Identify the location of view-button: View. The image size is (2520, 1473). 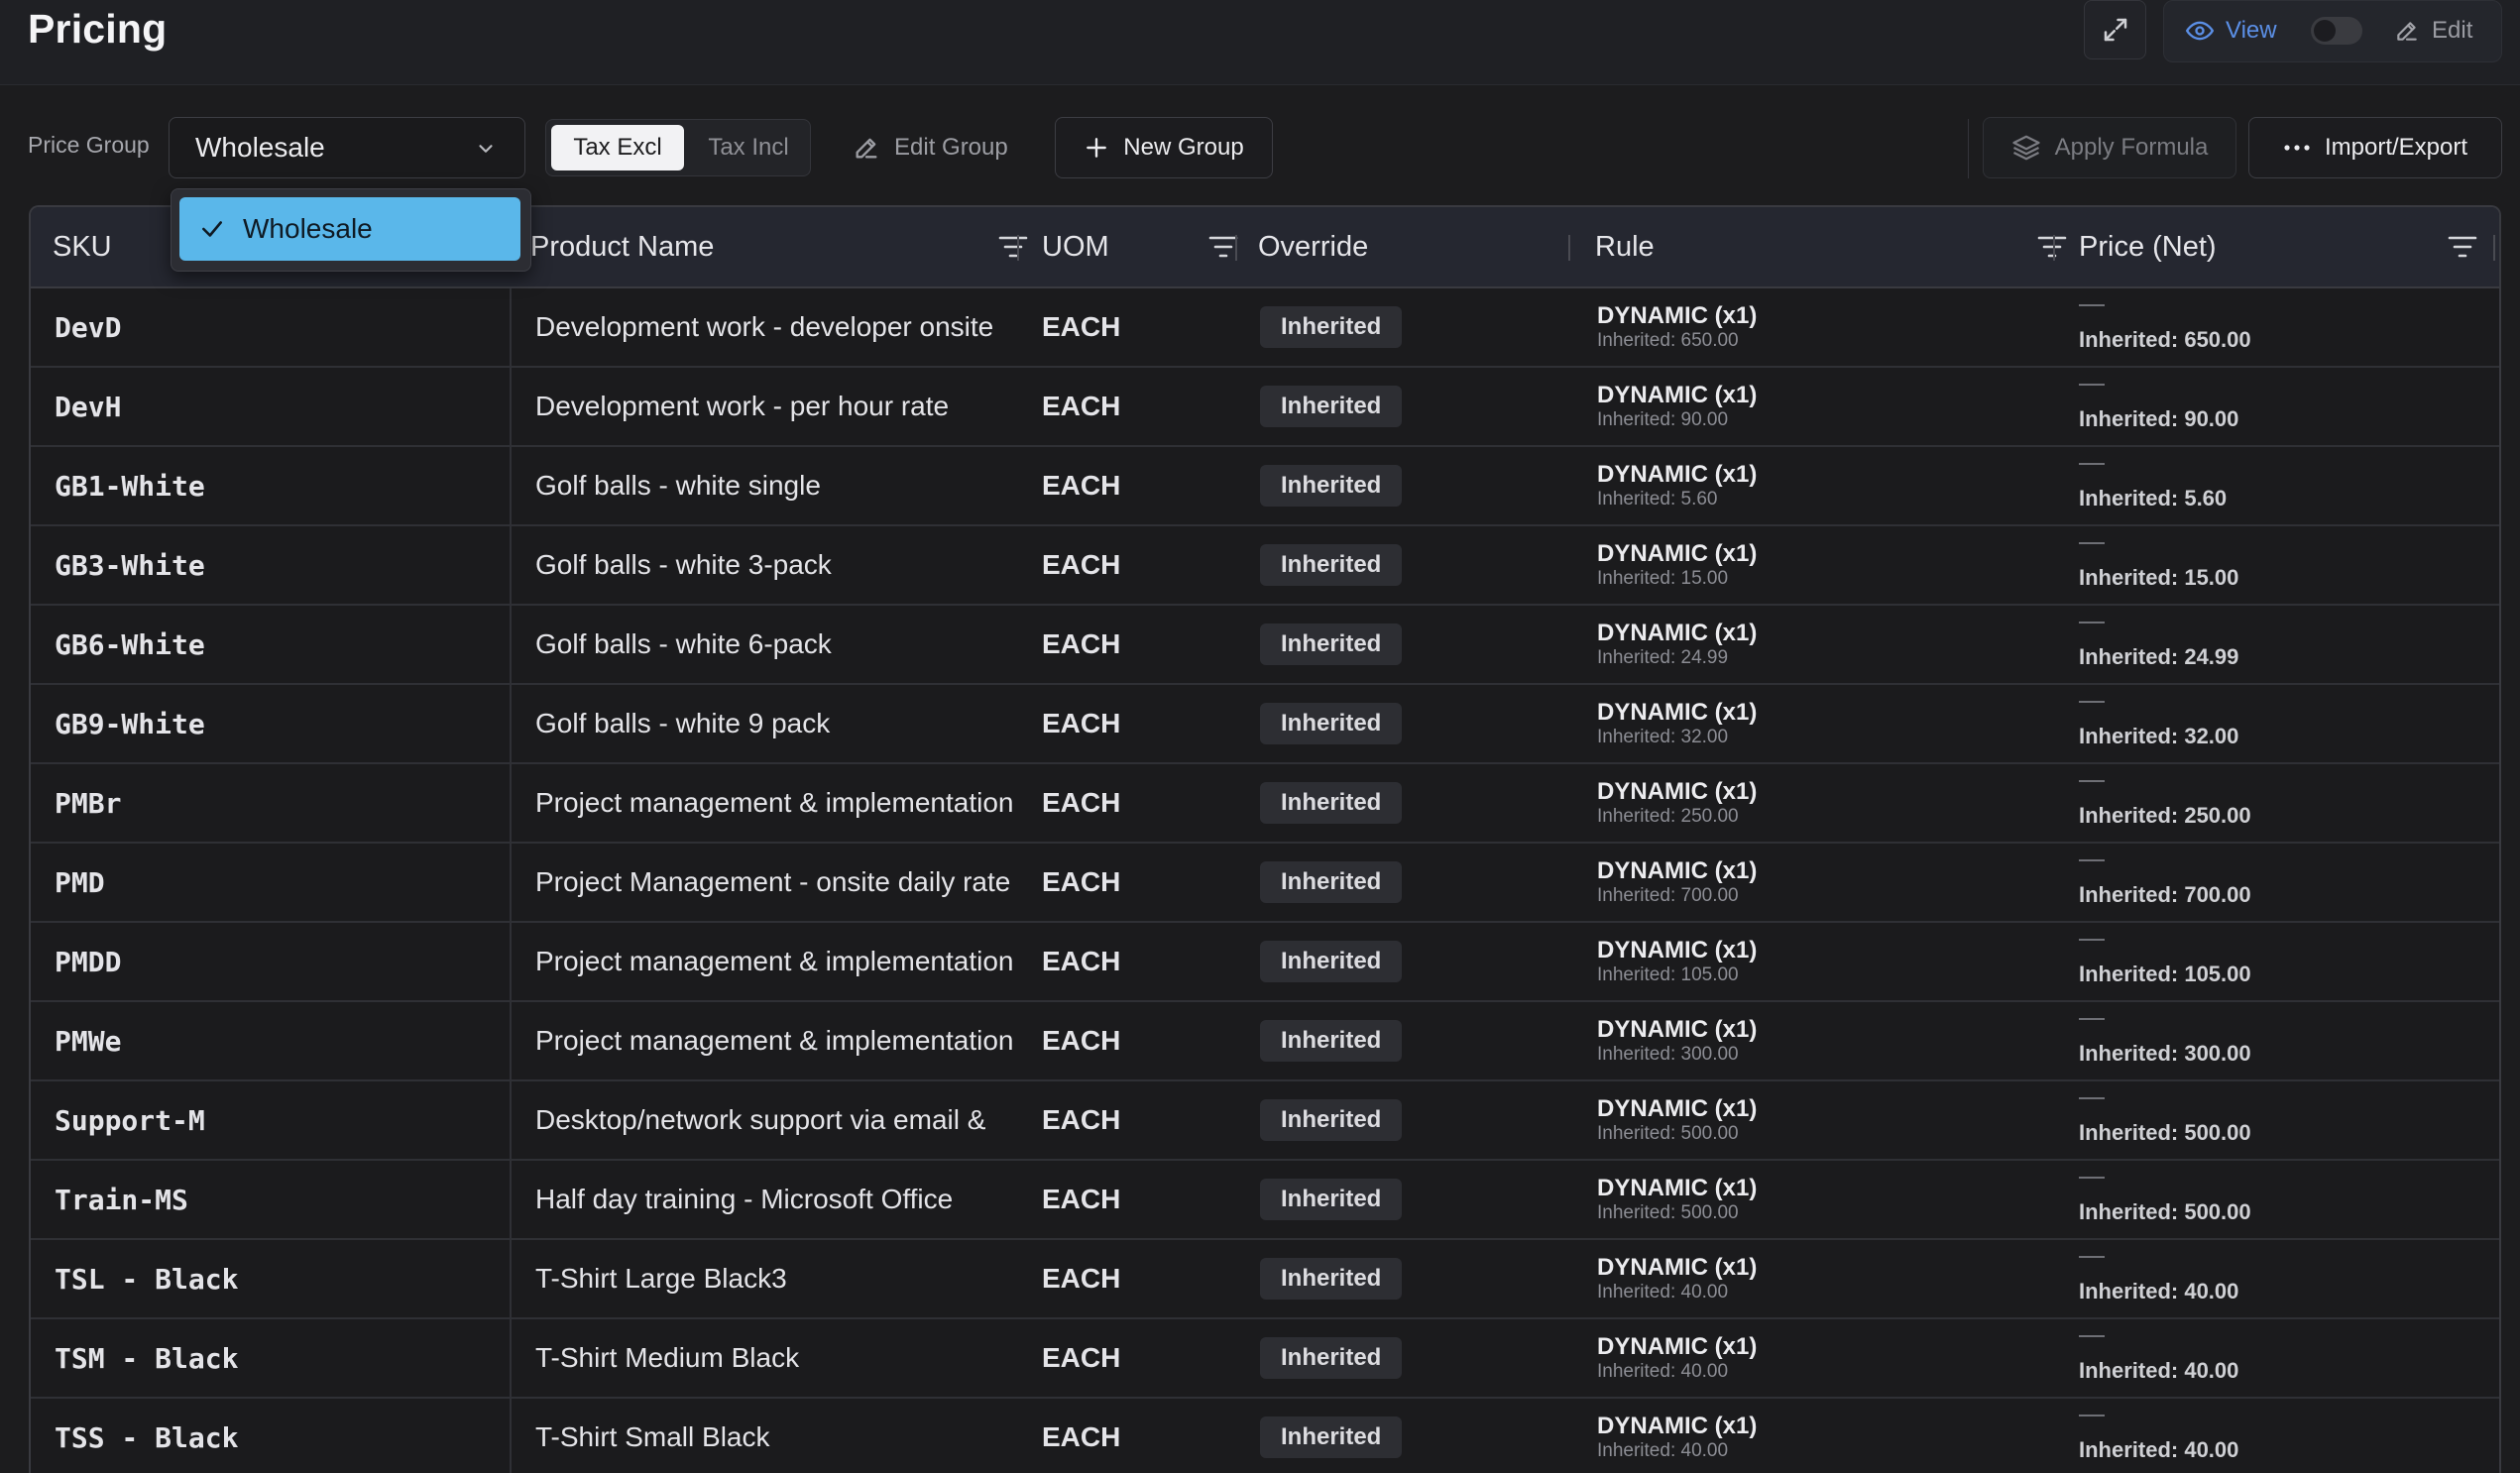
(2231, 31).